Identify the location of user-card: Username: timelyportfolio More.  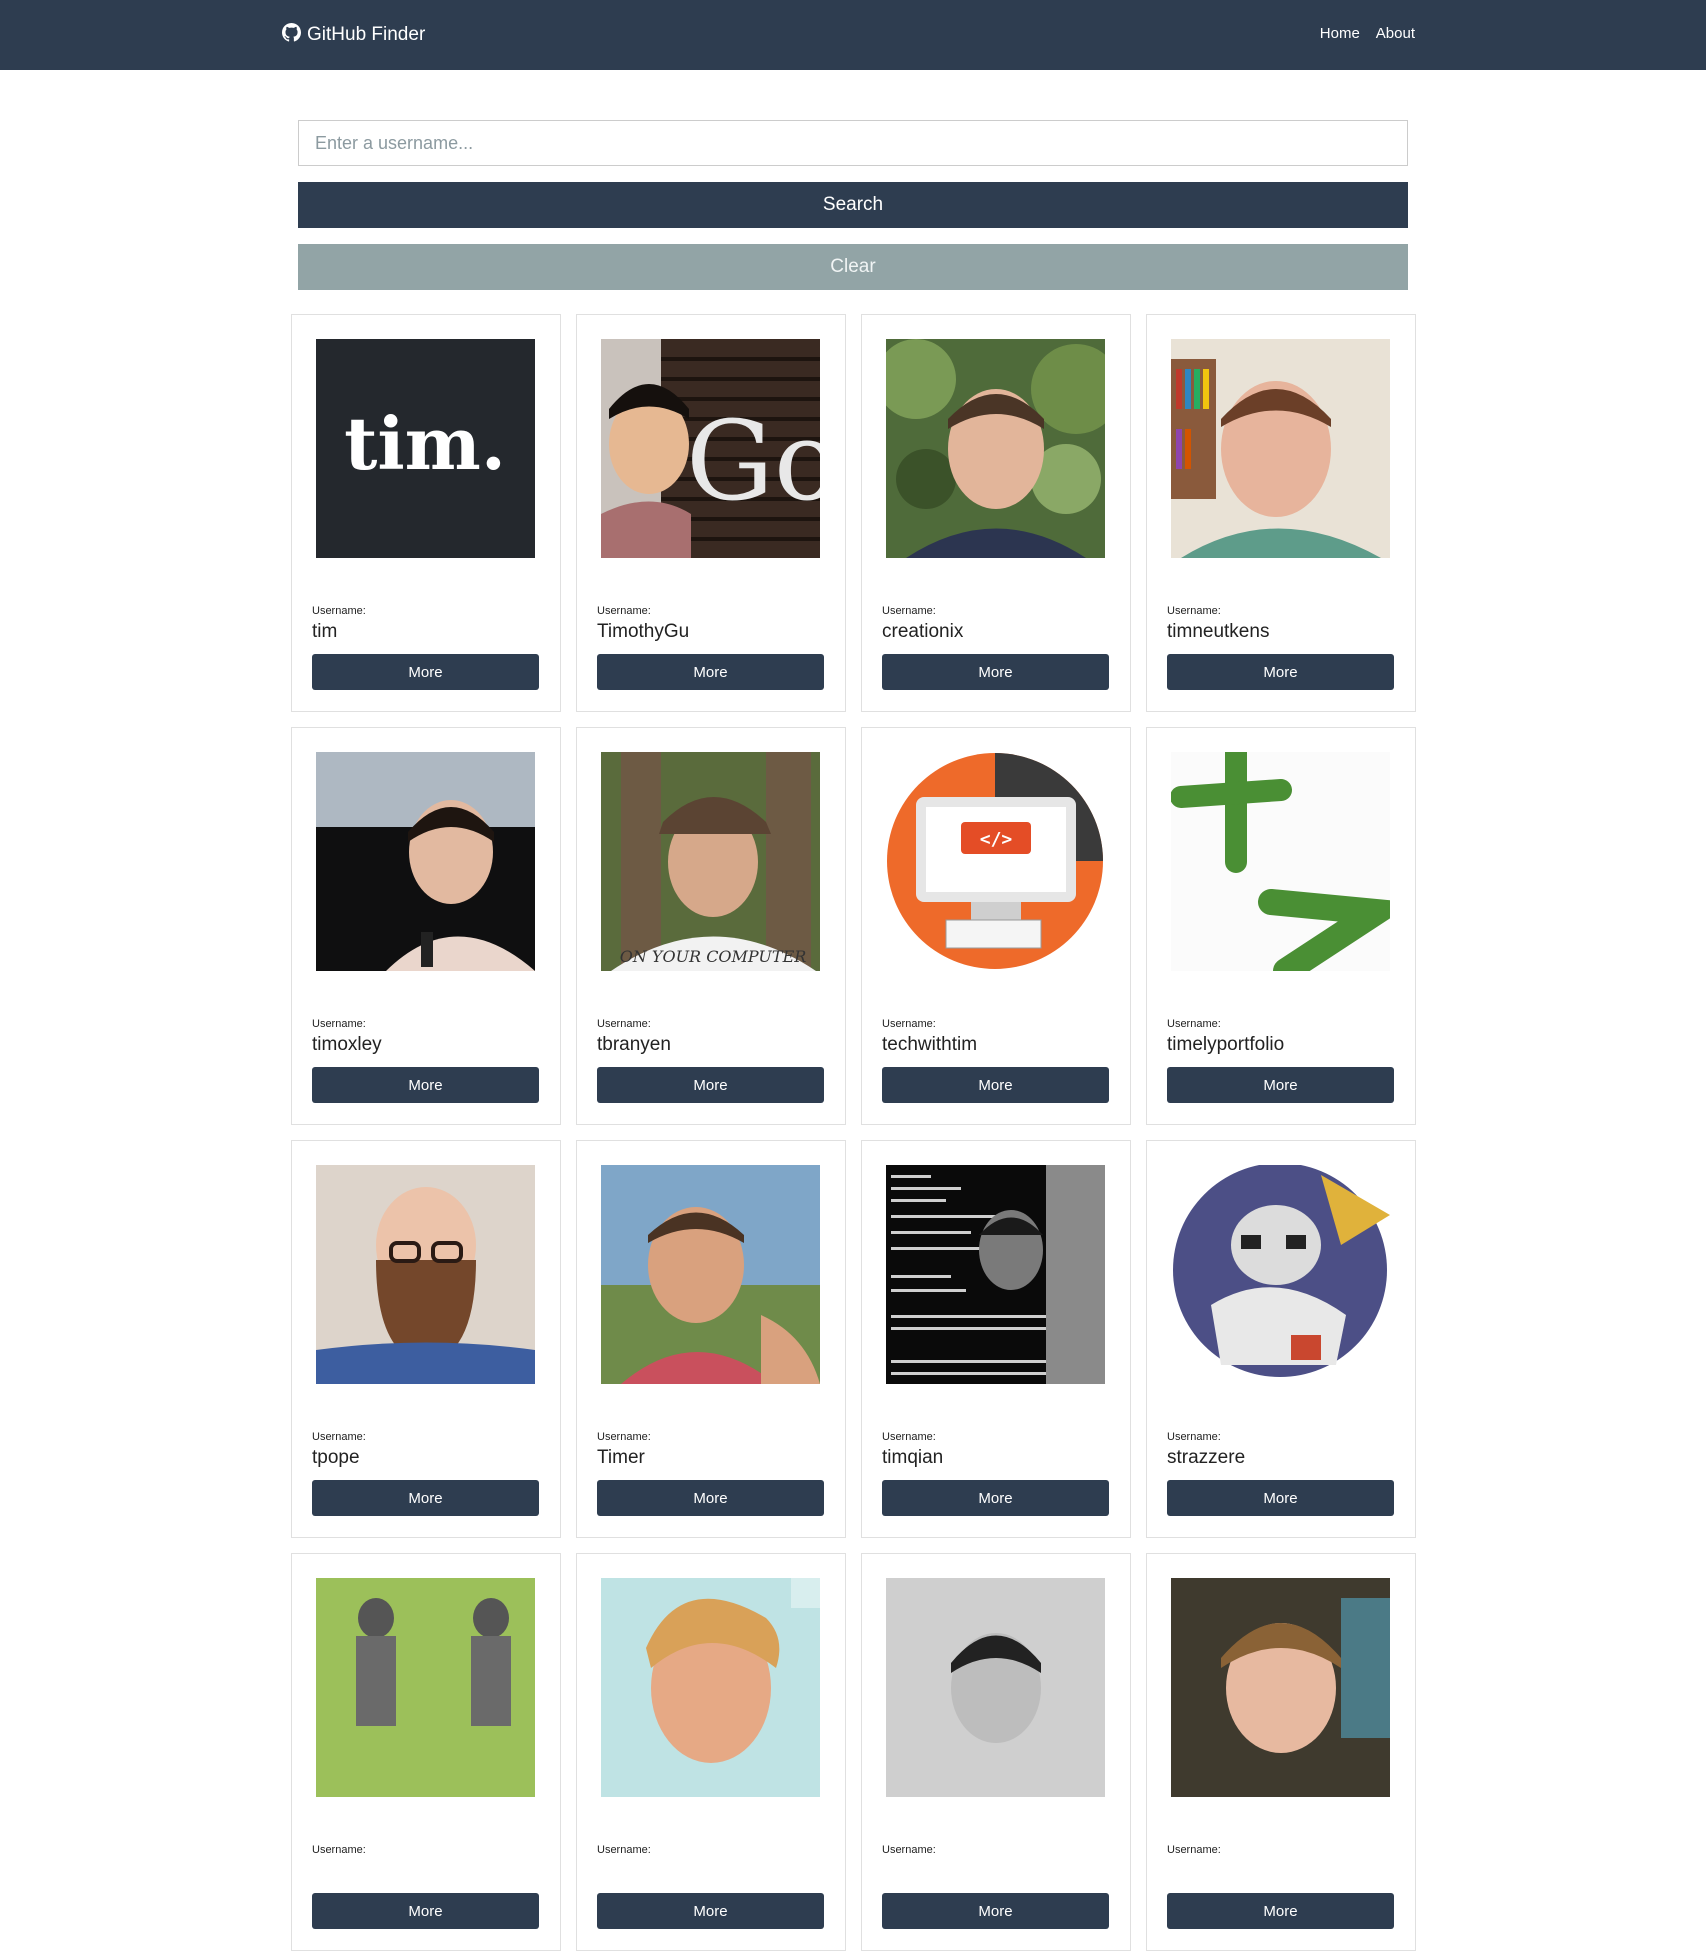
(1281, 926).